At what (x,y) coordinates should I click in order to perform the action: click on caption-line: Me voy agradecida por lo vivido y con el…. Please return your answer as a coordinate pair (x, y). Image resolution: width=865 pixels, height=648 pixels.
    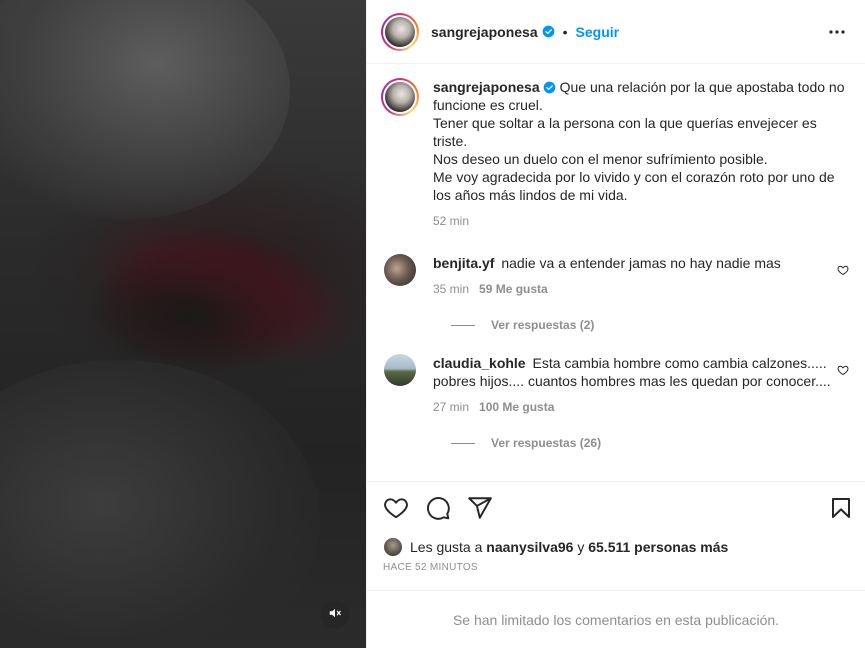
    Looking at the image, I should click on (634, 186).